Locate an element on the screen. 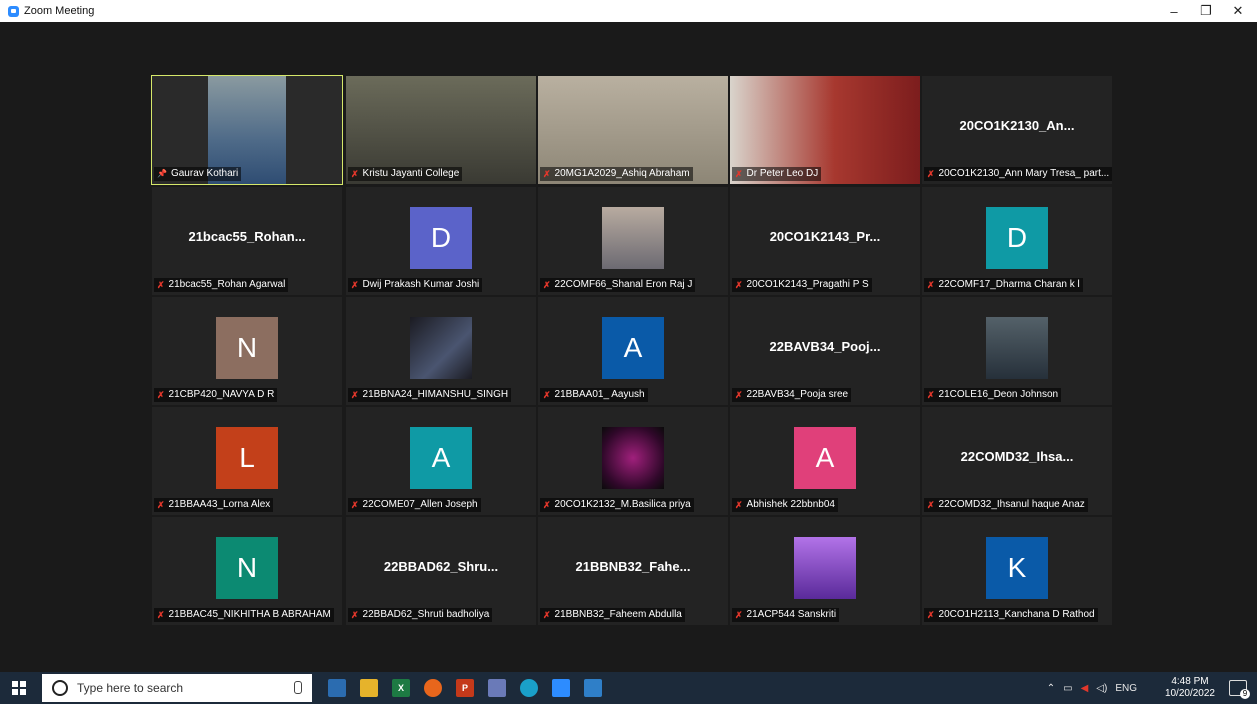  task-view-icon is located at coordinates (337, 688).